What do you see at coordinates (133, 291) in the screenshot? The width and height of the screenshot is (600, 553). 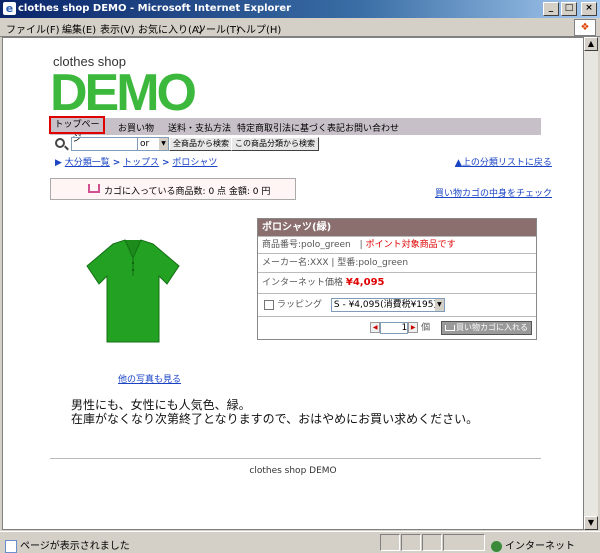 I see `product-image` at bounding box center [133, 291].